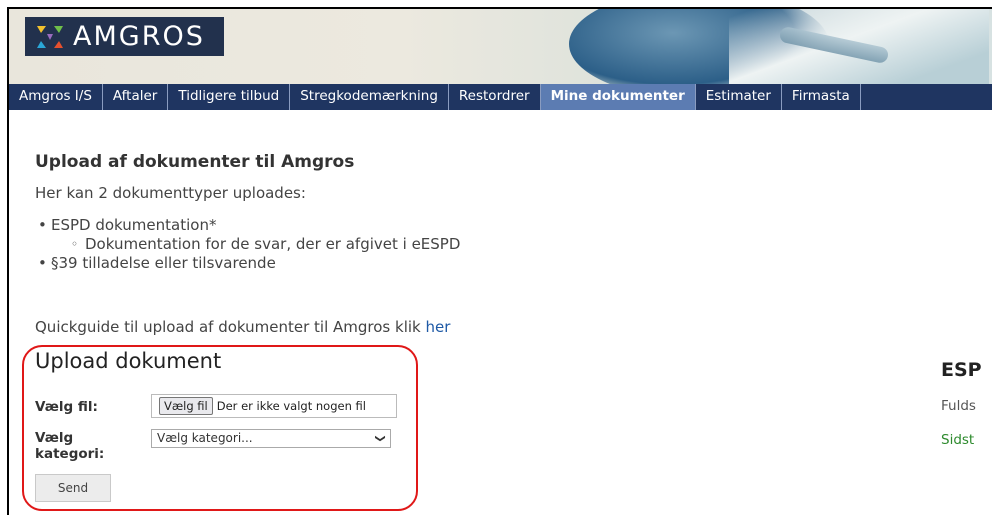 The image size is (992, 515). I want to click on espd-side-line2: Sidst, so click(958, 440).